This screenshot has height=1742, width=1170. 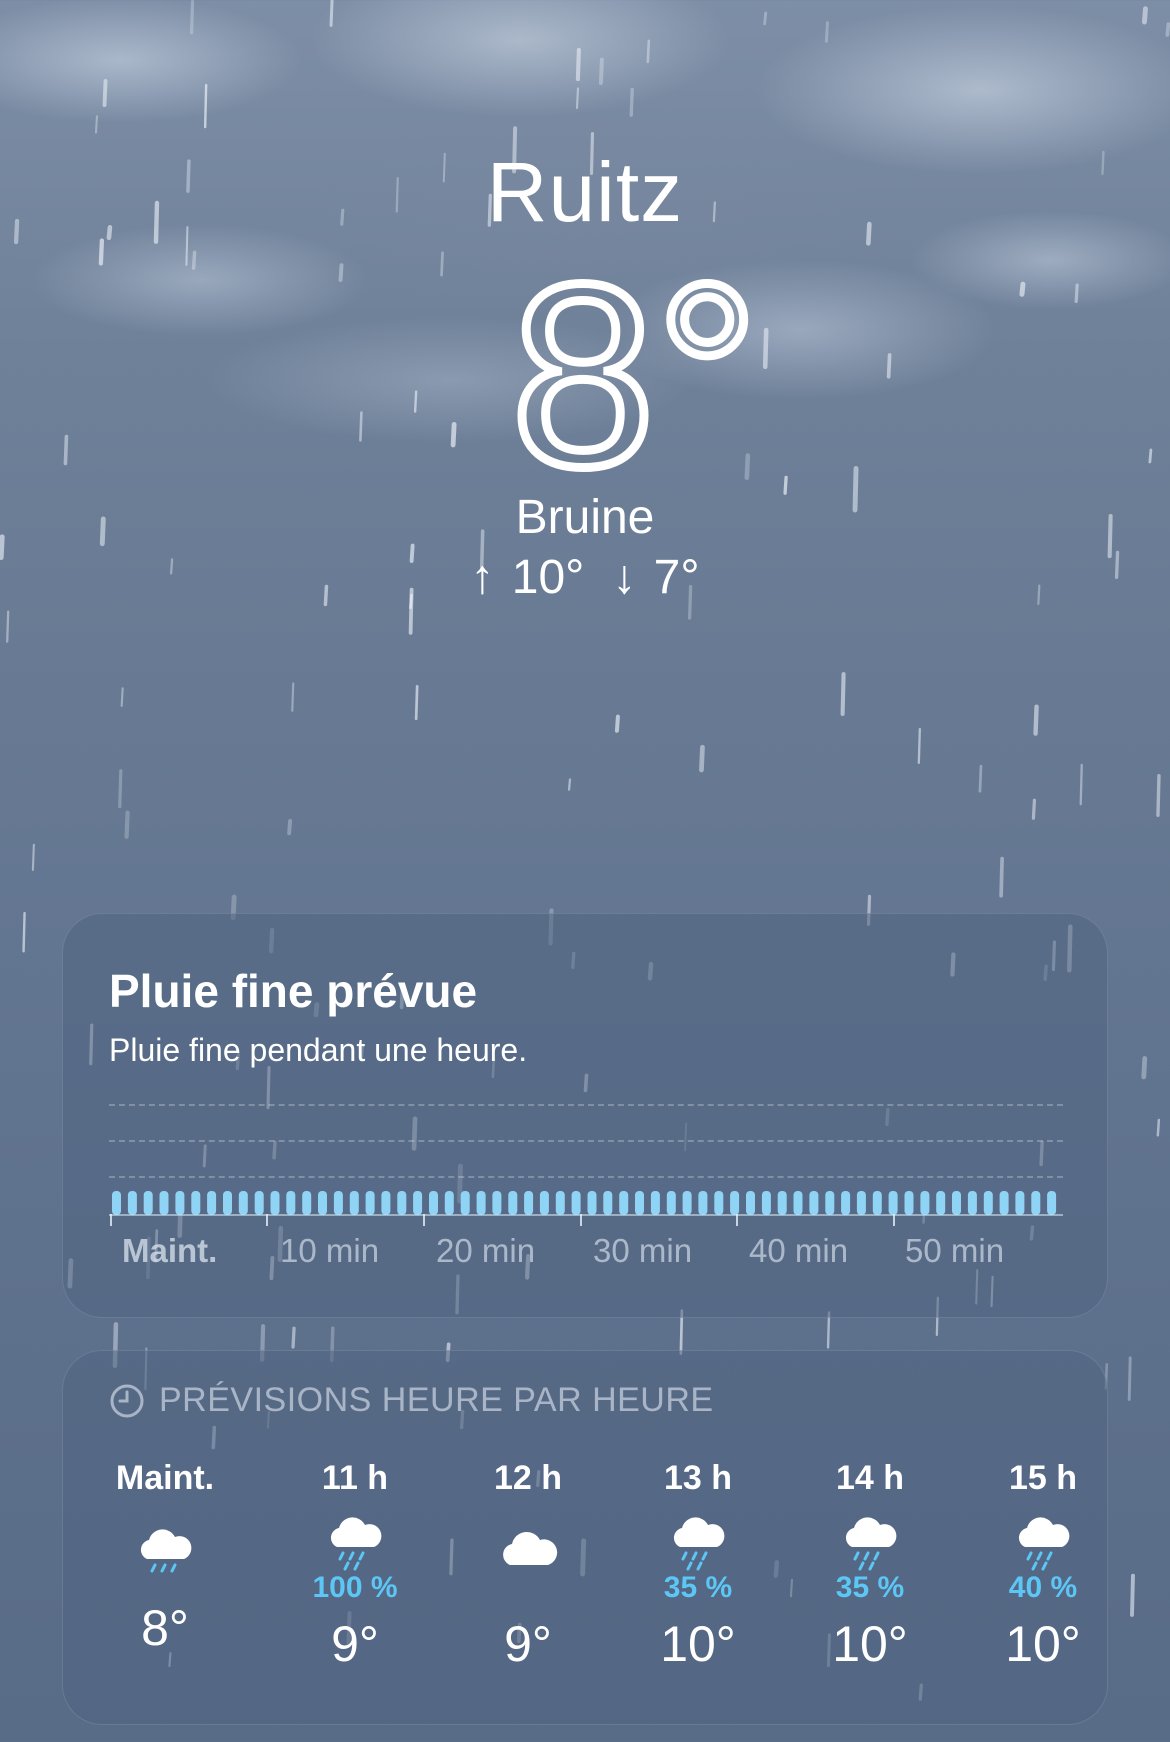 I want to click on time-label: 30 min, so click(x=643, y=1250).